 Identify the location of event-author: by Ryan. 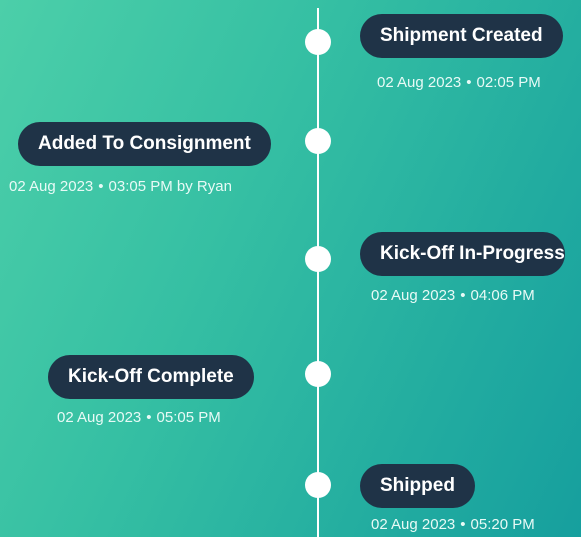
(204, 186).